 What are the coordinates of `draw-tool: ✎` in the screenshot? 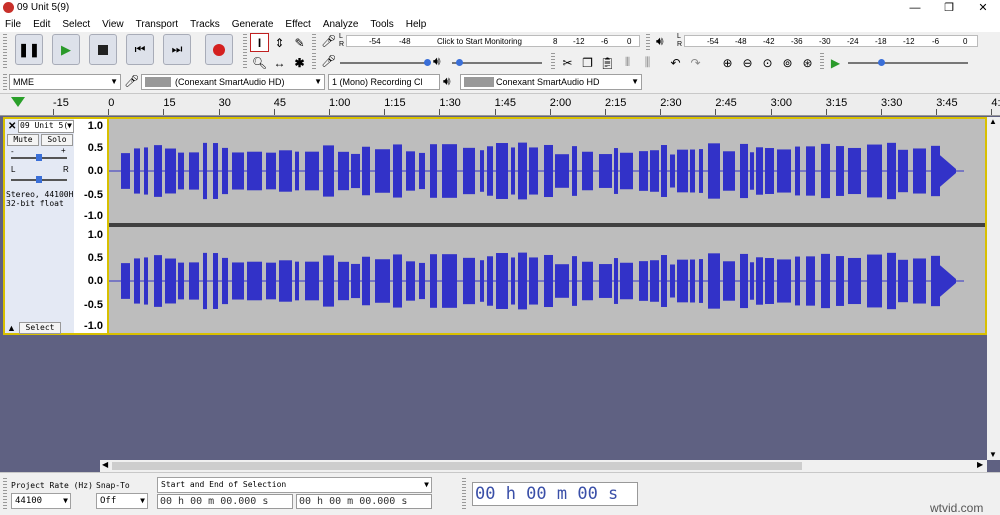 It's located at (299, 42).